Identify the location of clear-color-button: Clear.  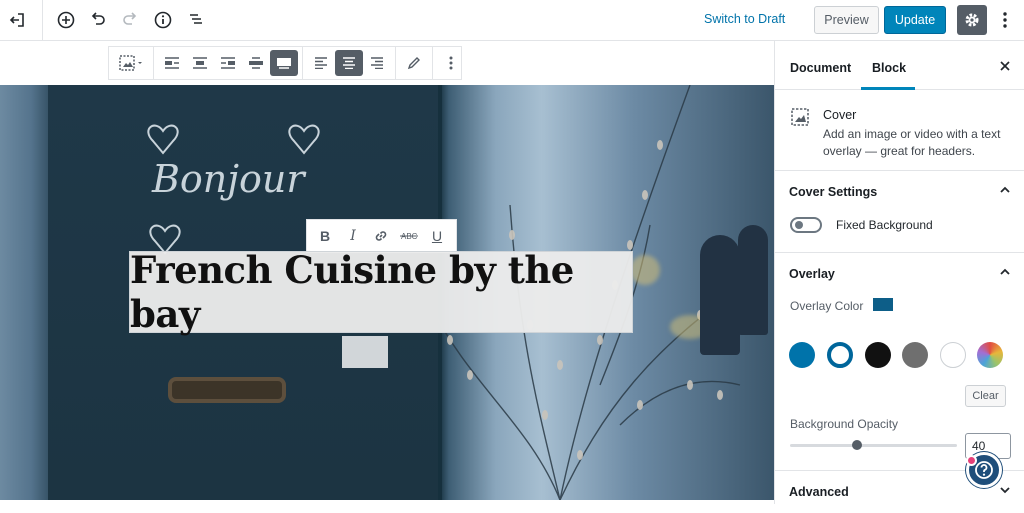
(985, 396).